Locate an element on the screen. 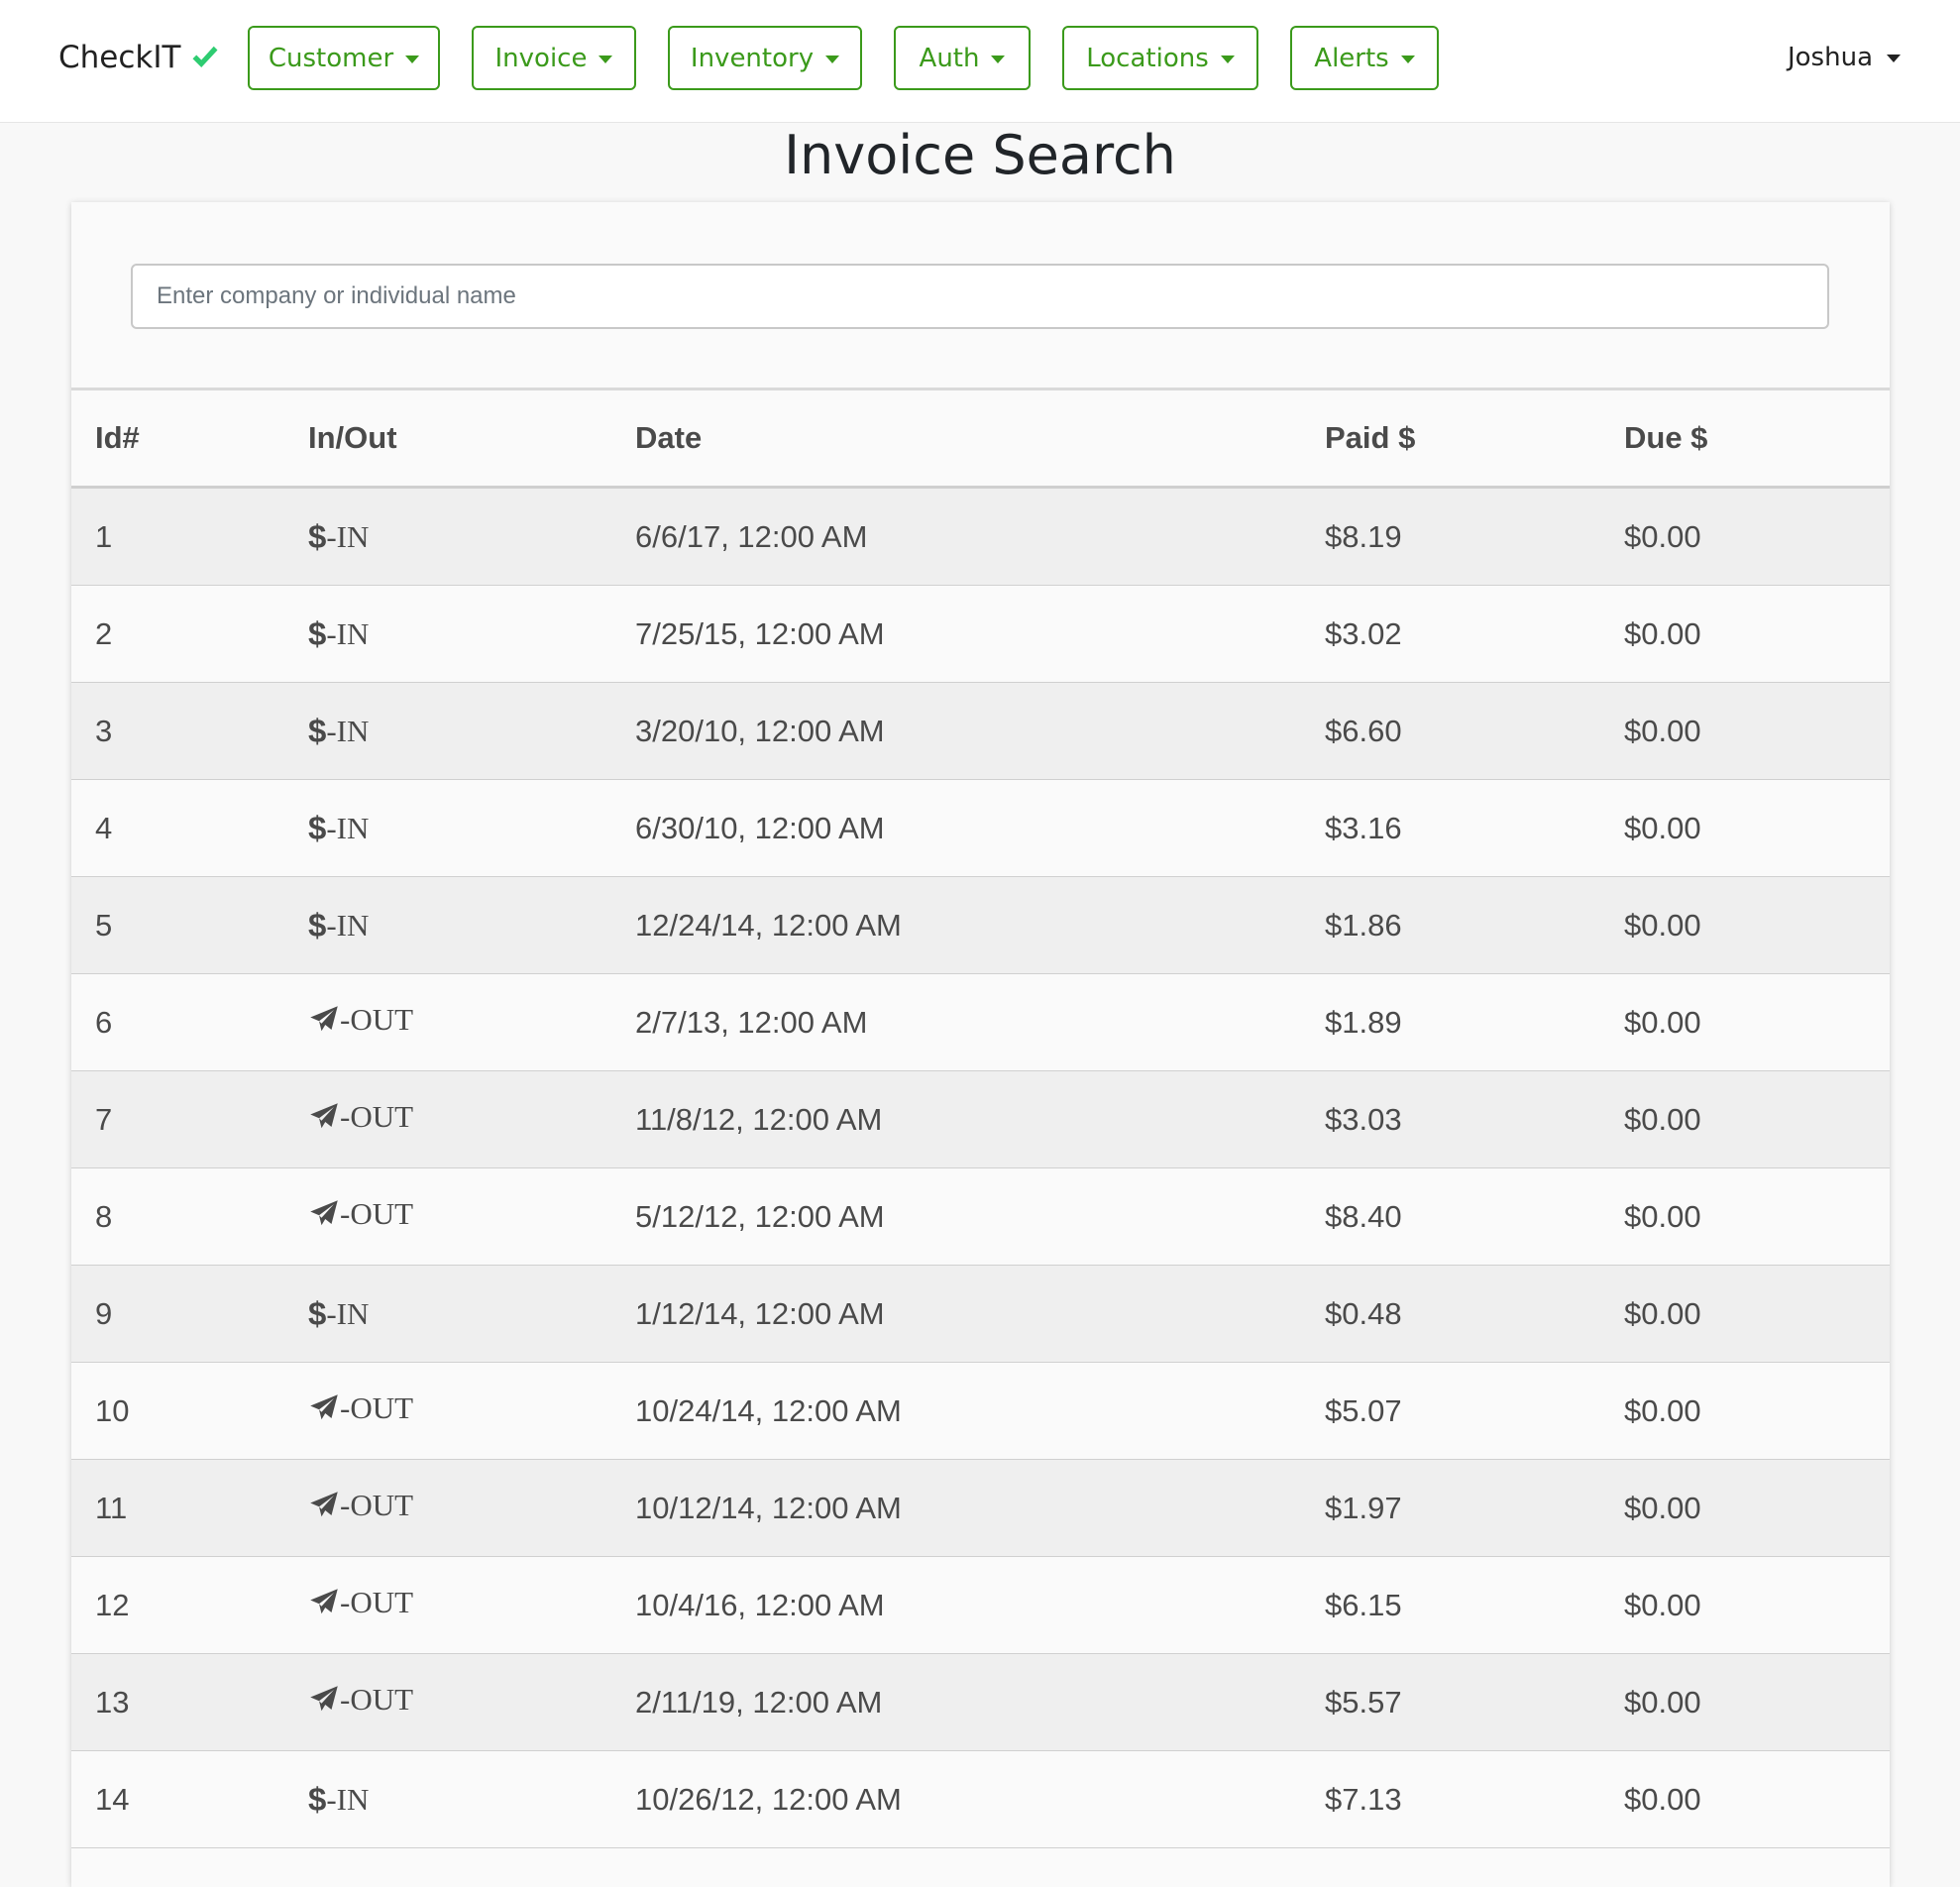 The width and height of the screenshot is (1960, 1887). table-row: 12 -OUT 10/4/16, 12:00 AM $6.15 $0.00 is located at coordinates (980, 1605).